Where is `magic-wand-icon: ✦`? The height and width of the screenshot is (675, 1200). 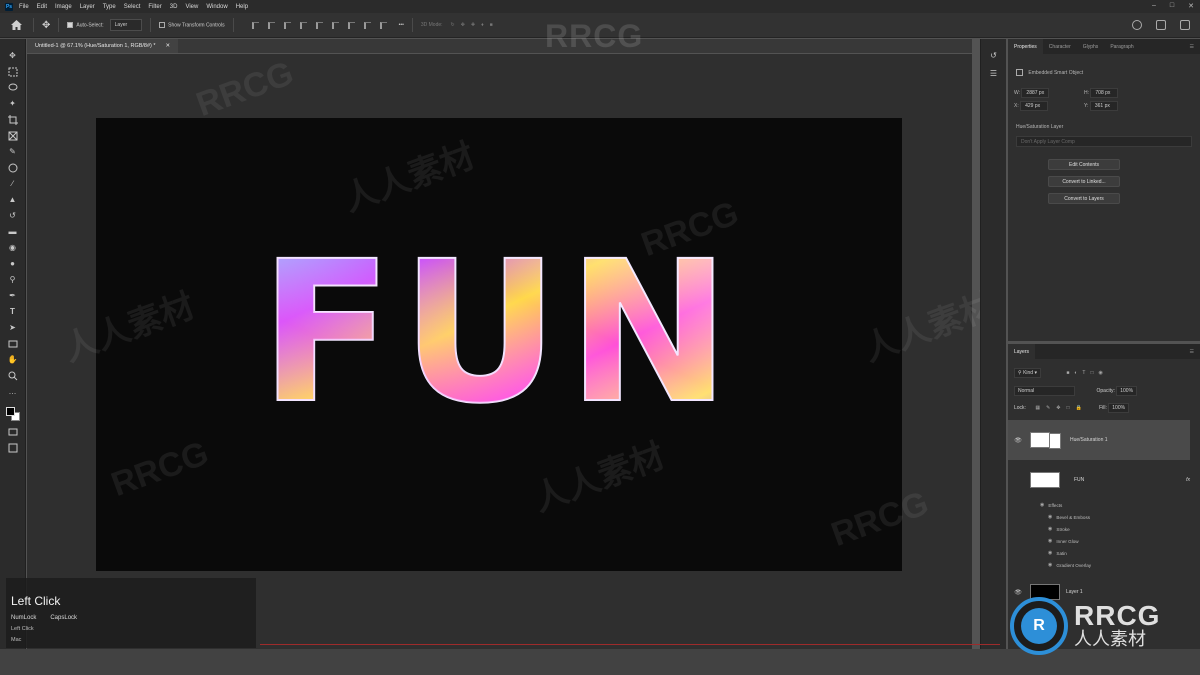
magic-wand-icon: ✦ is located at coordinates (13, 104).